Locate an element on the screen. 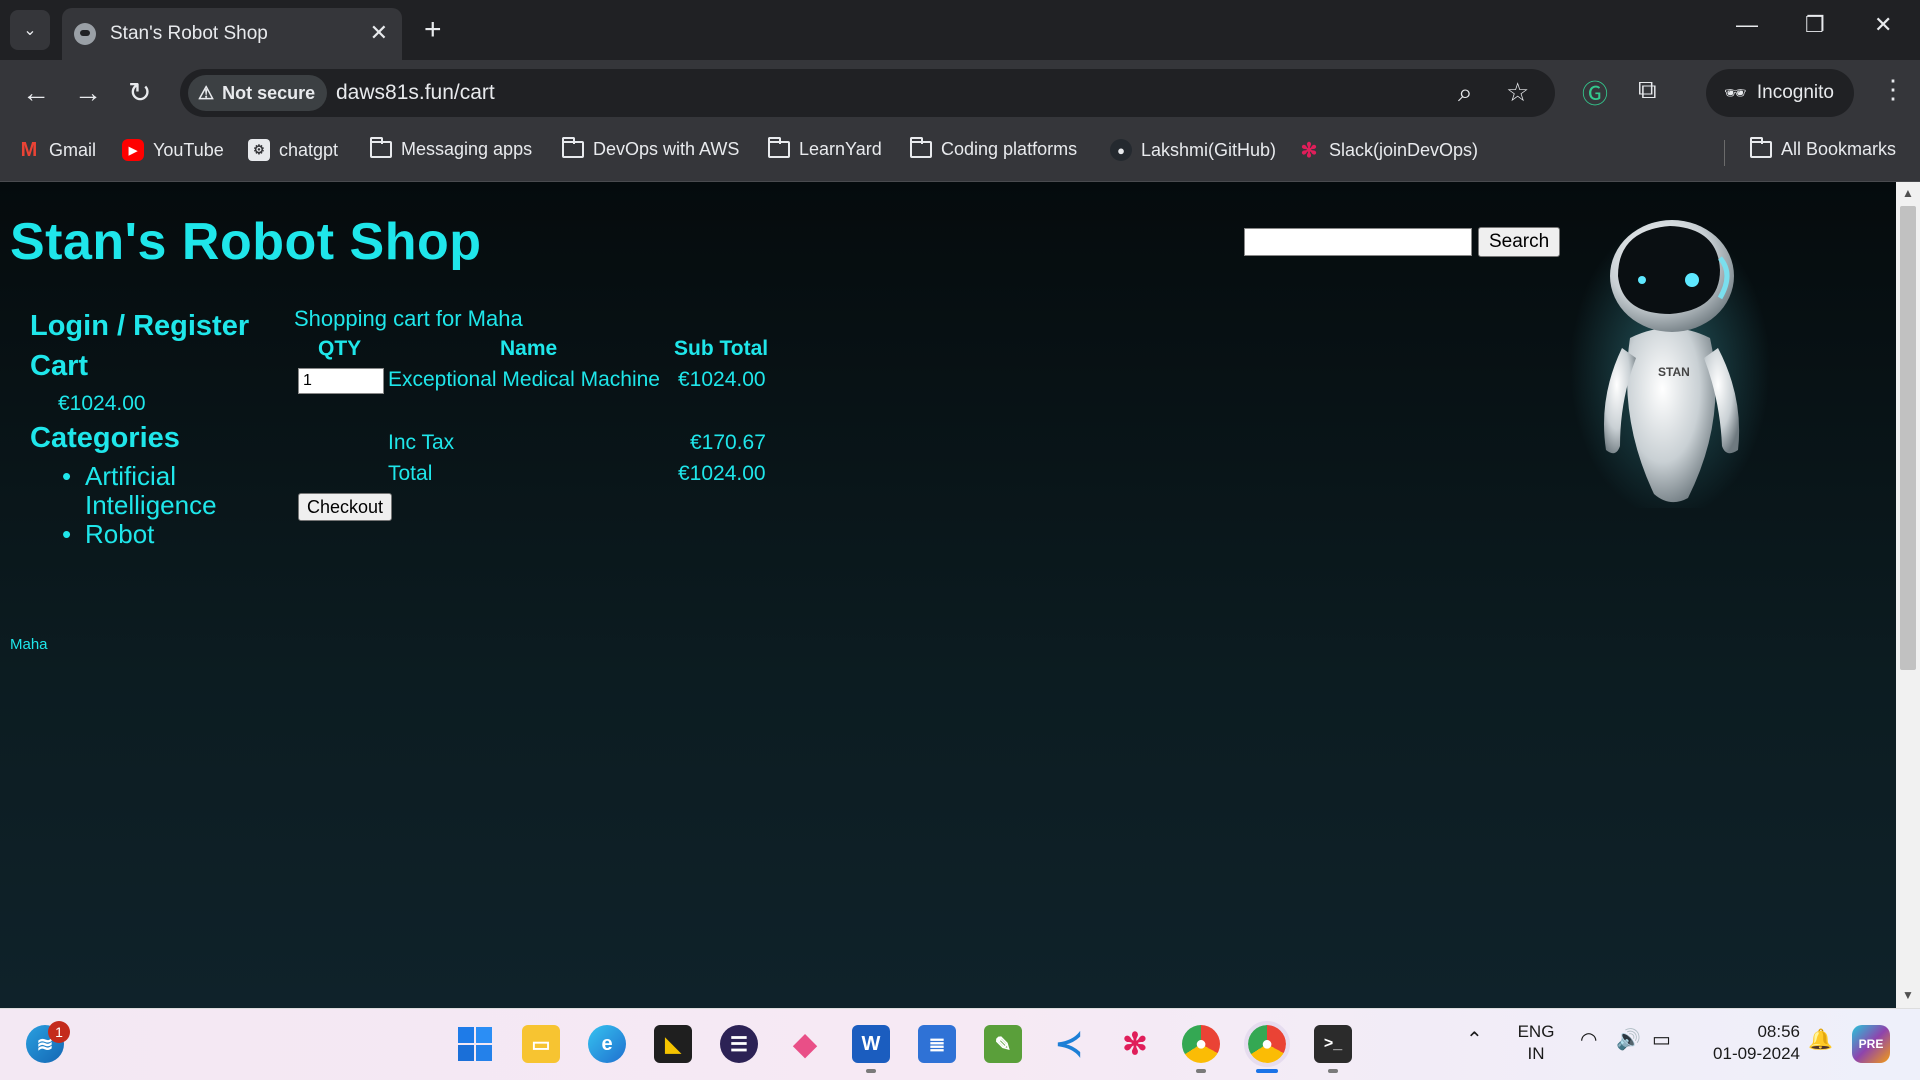 The image size is (1920, 1080). eclipse-icon: ☰ is located at coordinates (739, 1044).